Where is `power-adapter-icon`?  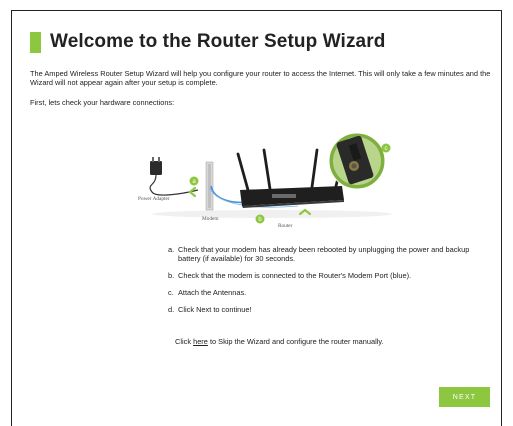
power-adapter-icon is located at coordinates (174, 176).